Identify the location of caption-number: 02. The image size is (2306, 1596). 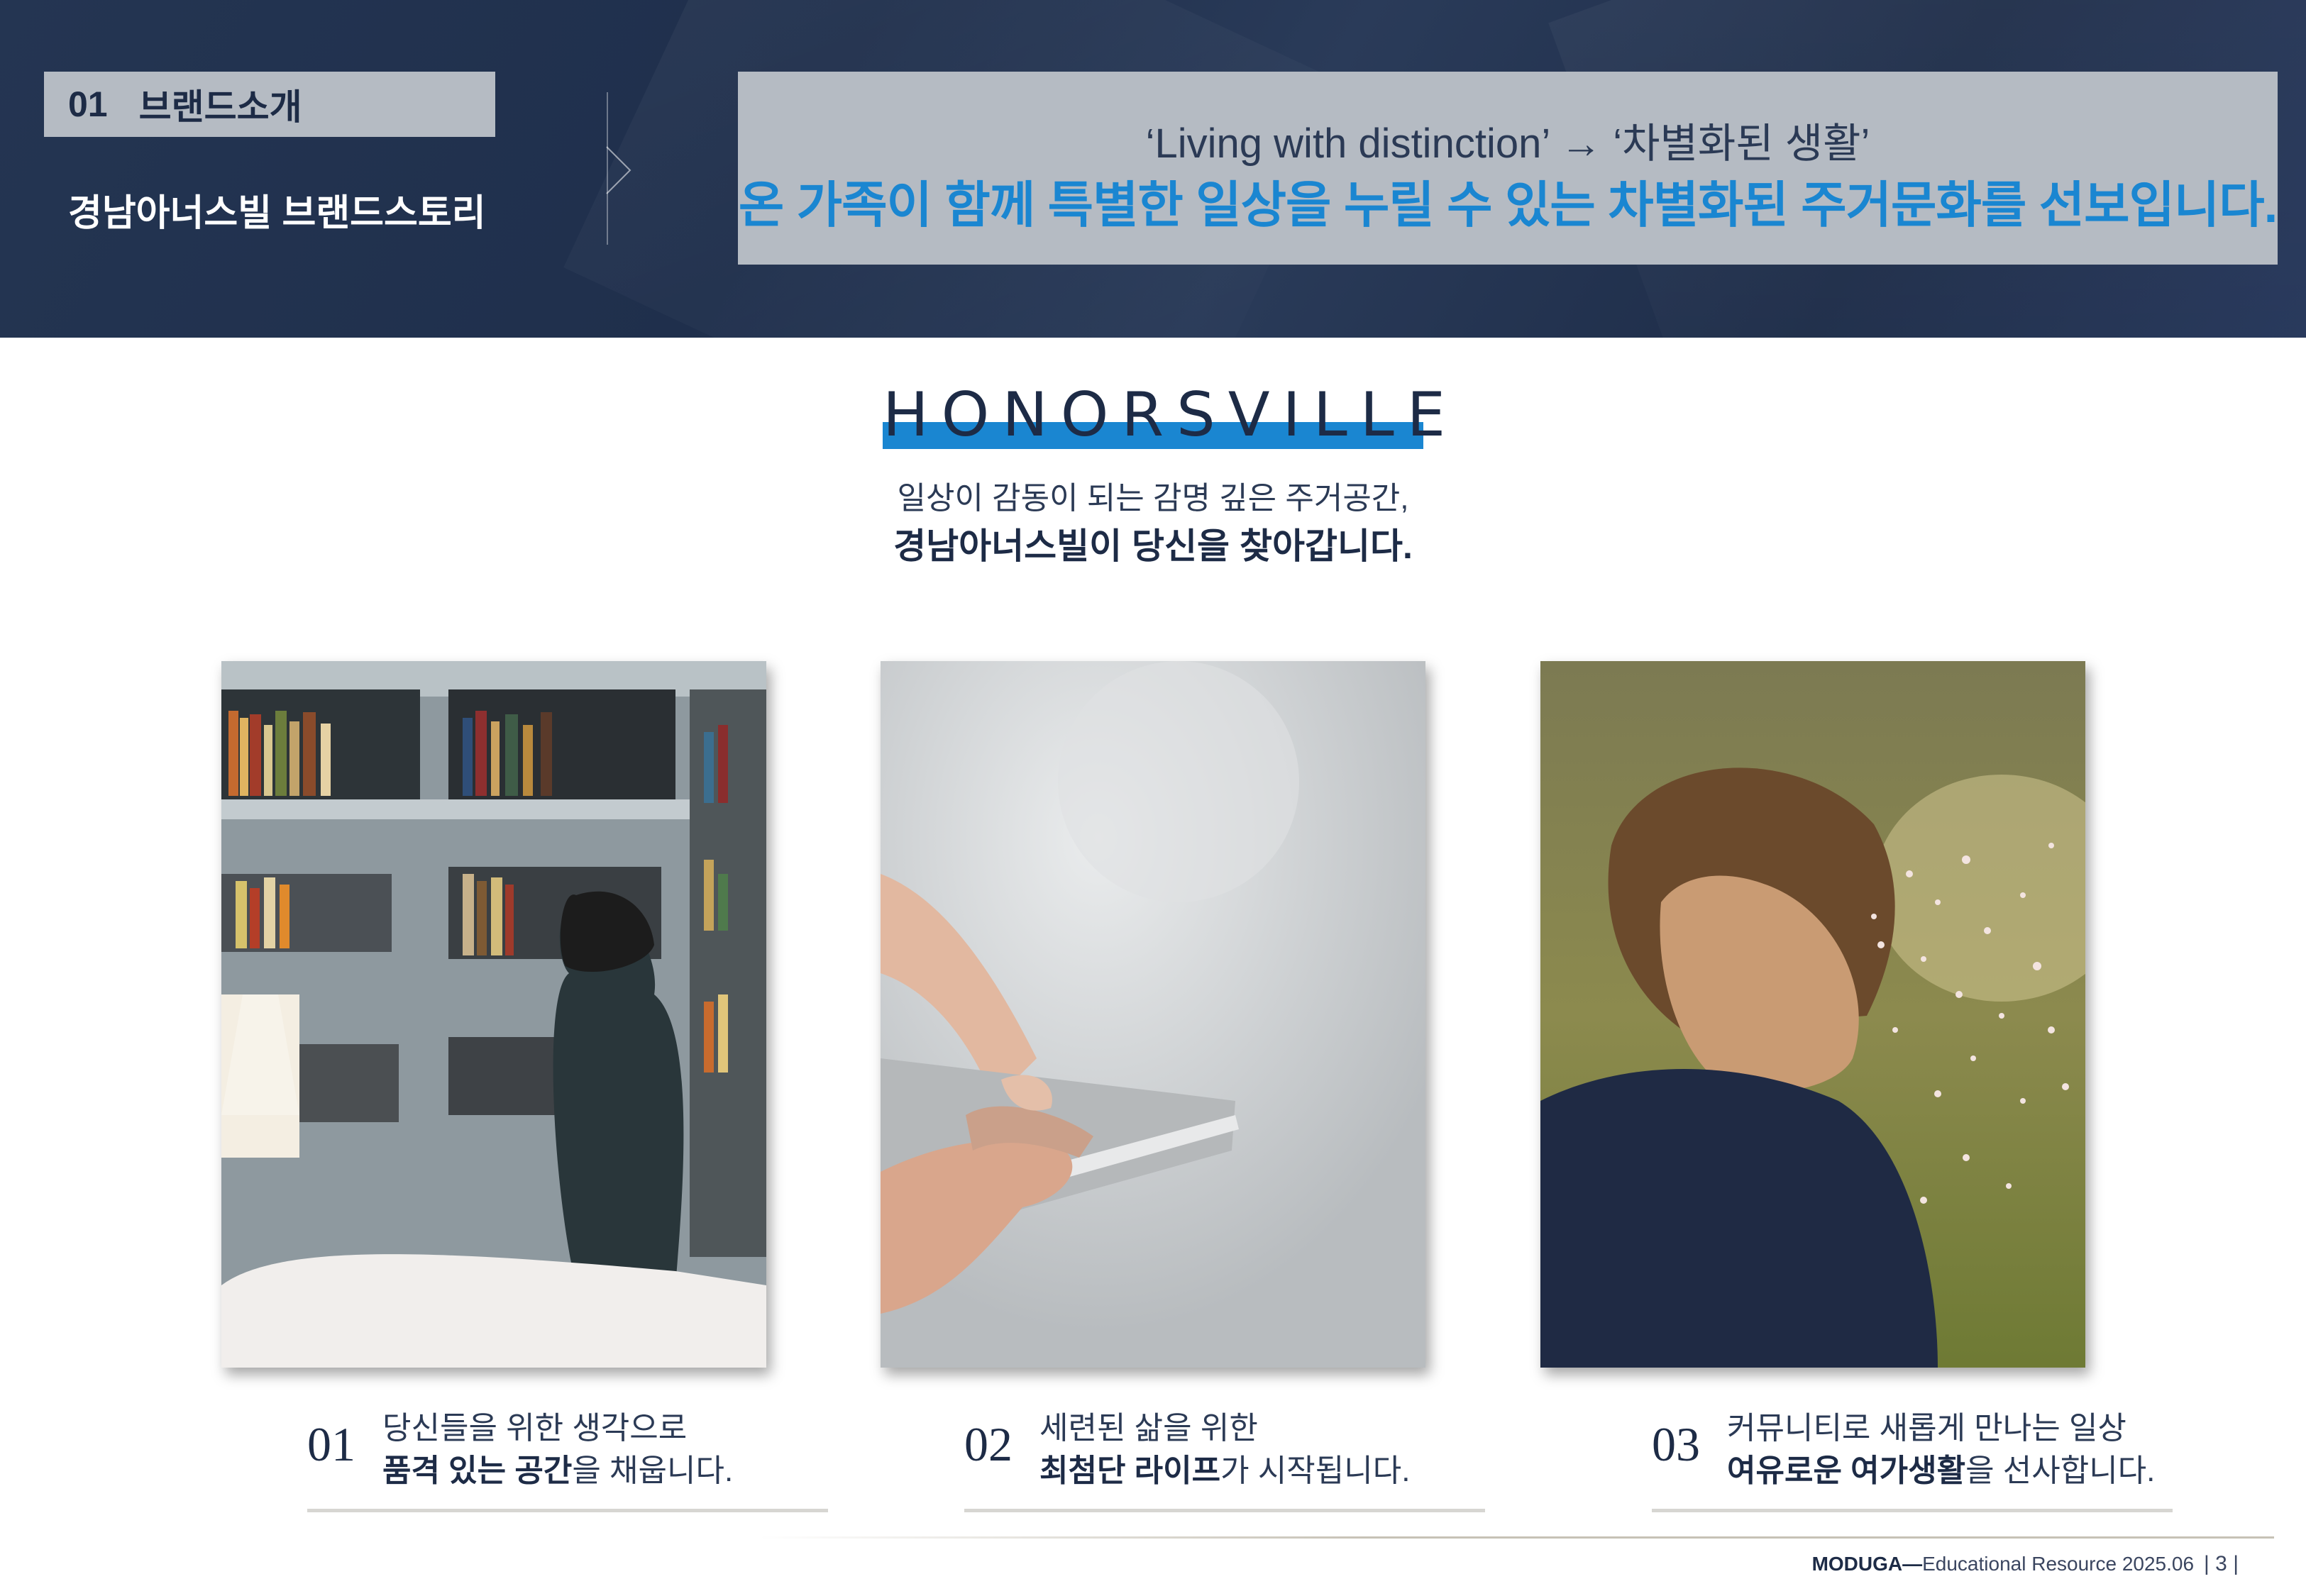
(988, 1444).